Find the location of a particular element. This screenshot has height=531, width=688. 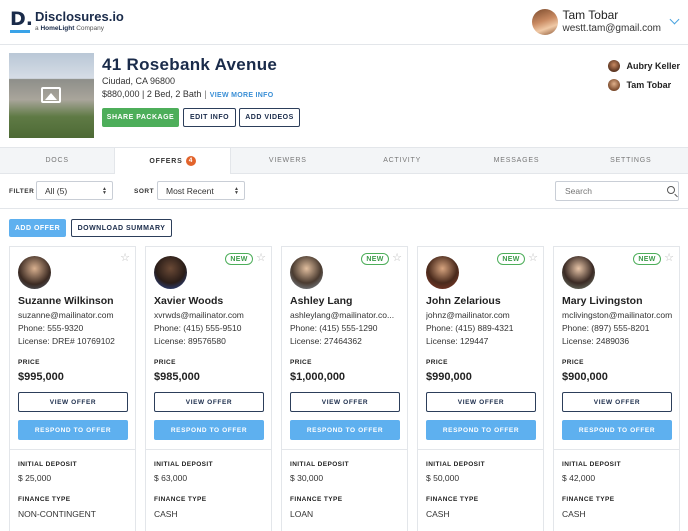

view-more-info-link: VIEW MORE INFO is located at coordinates (242, 95).